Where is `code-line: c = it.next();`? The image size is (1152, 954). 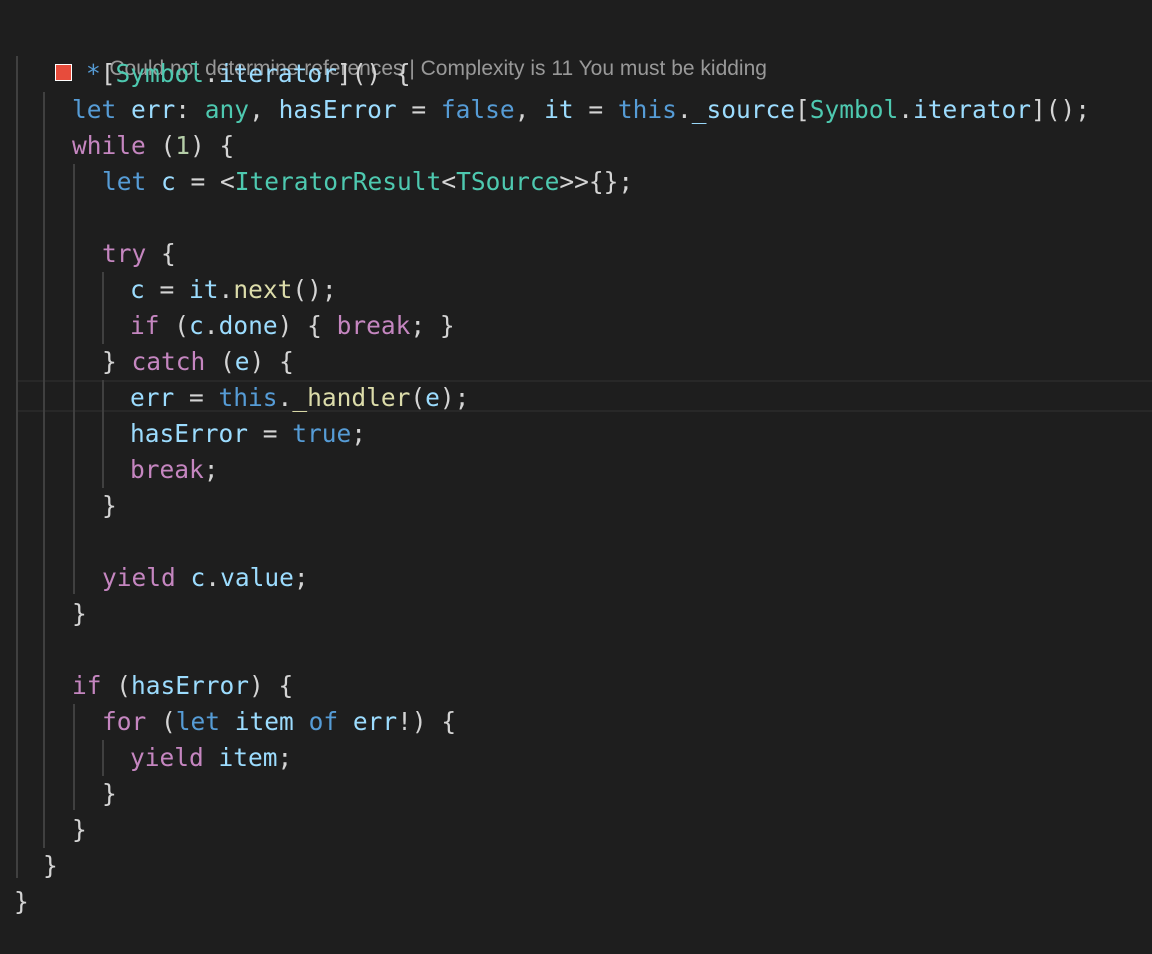
code-line: c = it.next(); is located at coordinates (233, 290).